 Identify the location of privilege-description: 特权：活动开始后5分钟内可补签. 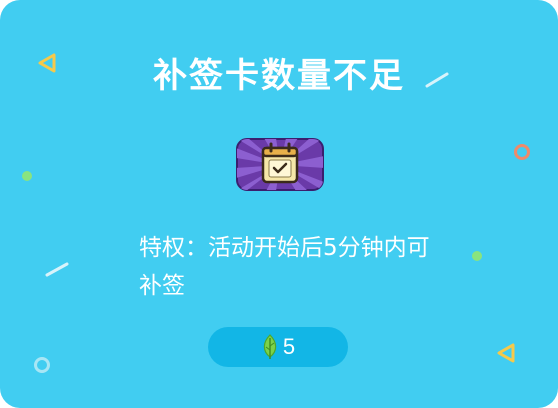
(284, 267).